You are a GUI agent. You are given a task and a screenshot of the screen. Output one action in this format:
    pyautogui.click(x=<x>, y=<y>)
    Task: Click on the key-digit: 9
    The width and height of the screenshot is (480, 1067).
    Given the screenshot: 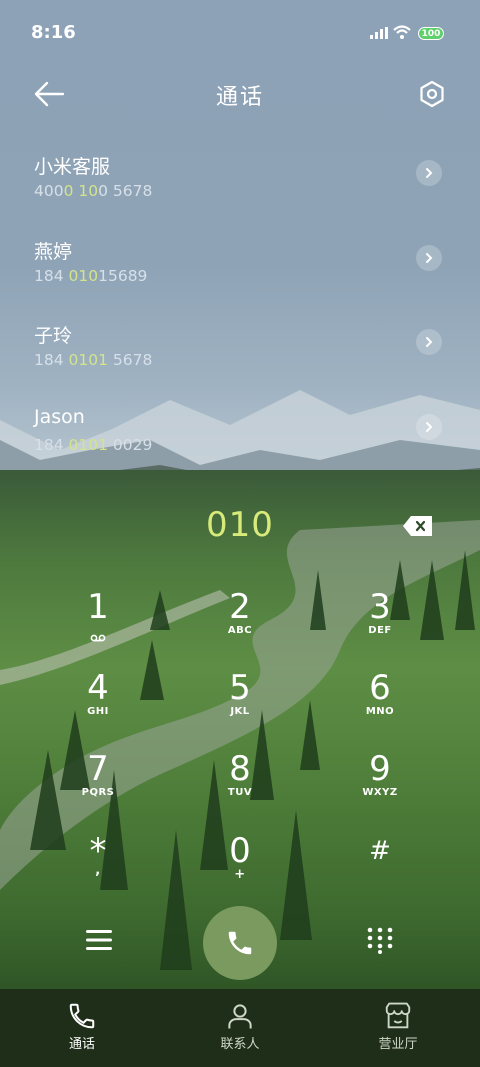 What is the action you would take?
    pyautogui.click(x=380, y=769)
    